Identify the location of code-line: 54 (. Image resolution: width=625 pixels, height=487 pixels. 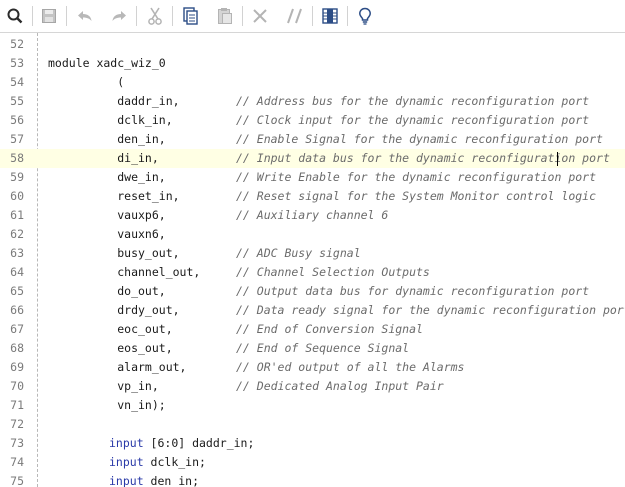
(312, 82).